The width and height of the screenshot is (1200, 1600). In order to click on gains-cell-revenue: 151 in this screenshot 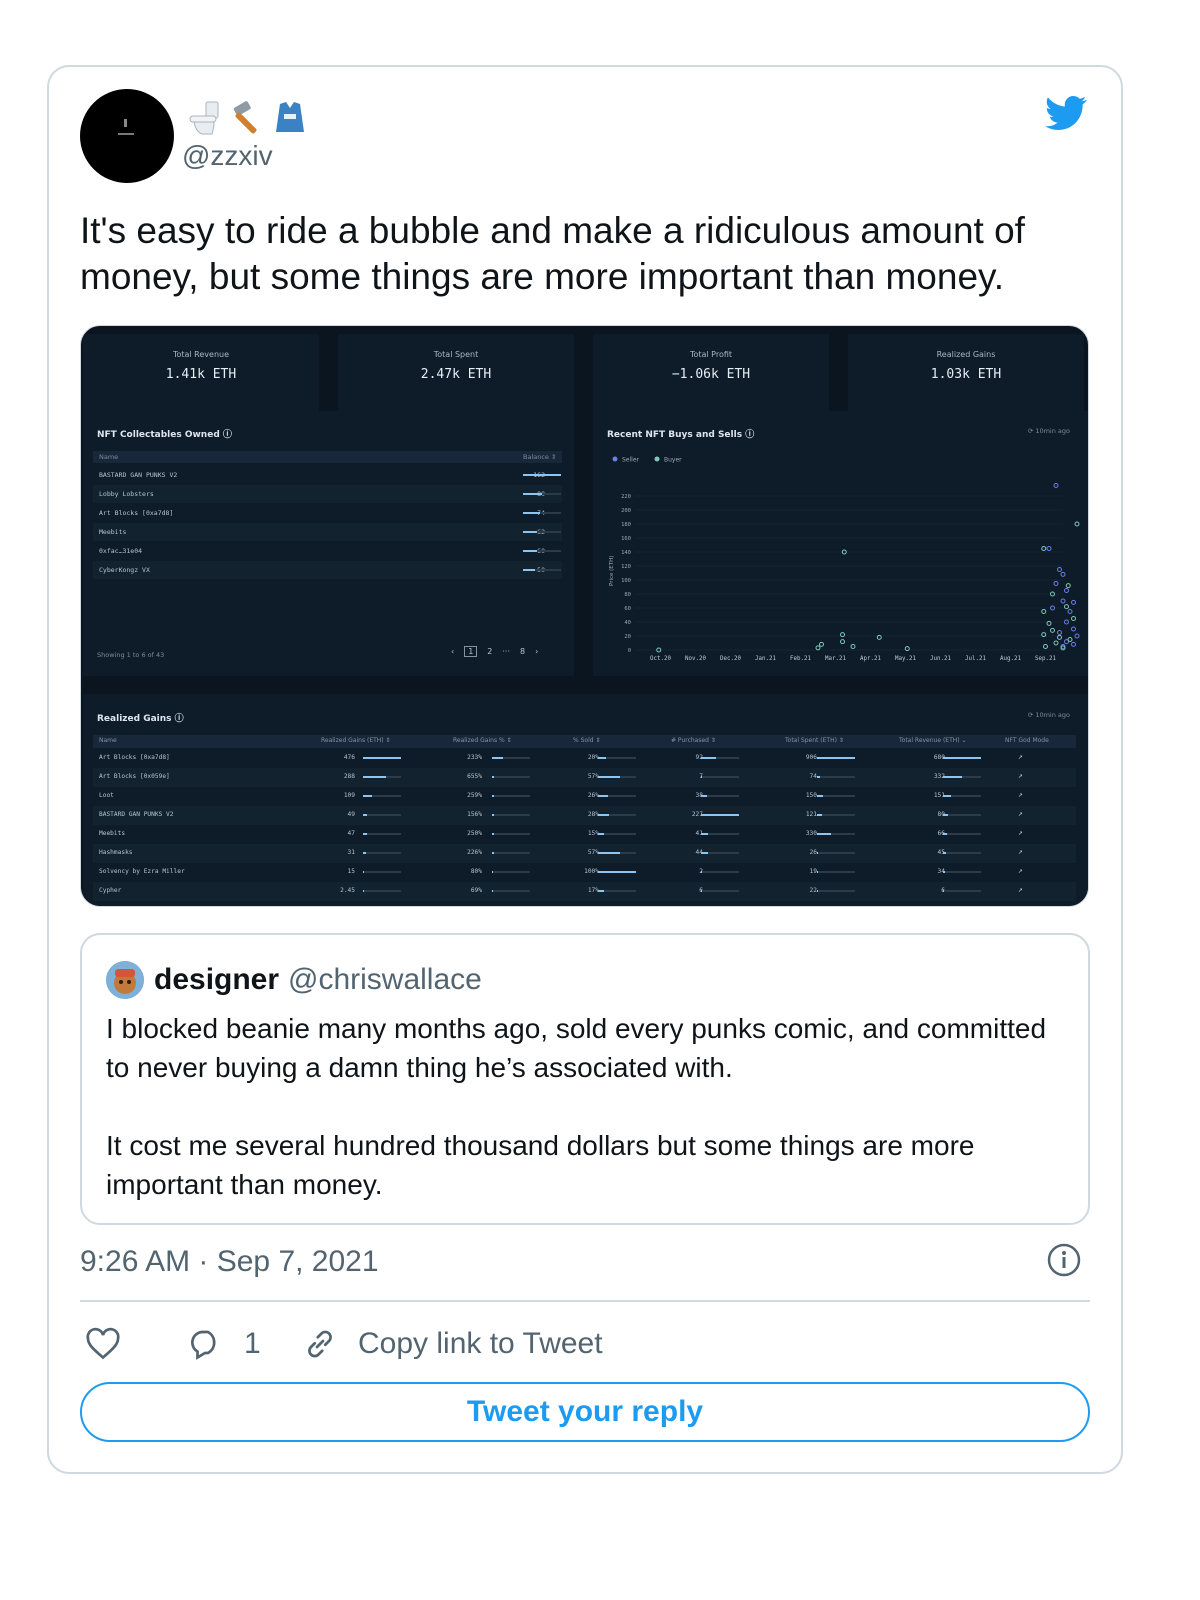, I will do `click(939, 795)`.